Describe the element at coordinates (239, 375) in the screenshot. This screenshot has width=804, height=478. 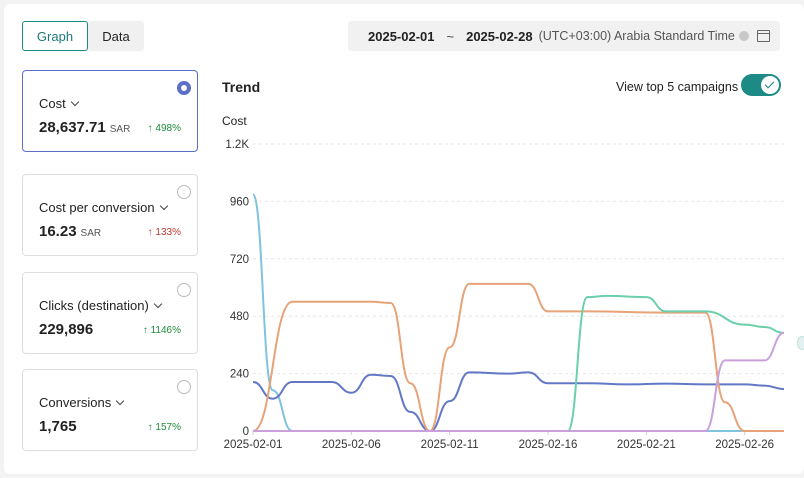
I see `y-tick-label: 240` at that location.